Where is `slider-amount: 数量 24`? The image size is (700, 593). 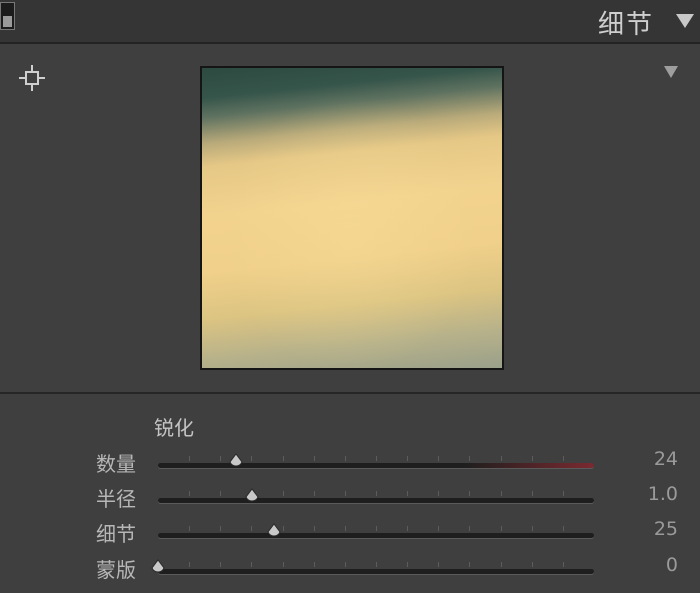
slider-amount: 数量 24 is located at coordinates (350, 464).